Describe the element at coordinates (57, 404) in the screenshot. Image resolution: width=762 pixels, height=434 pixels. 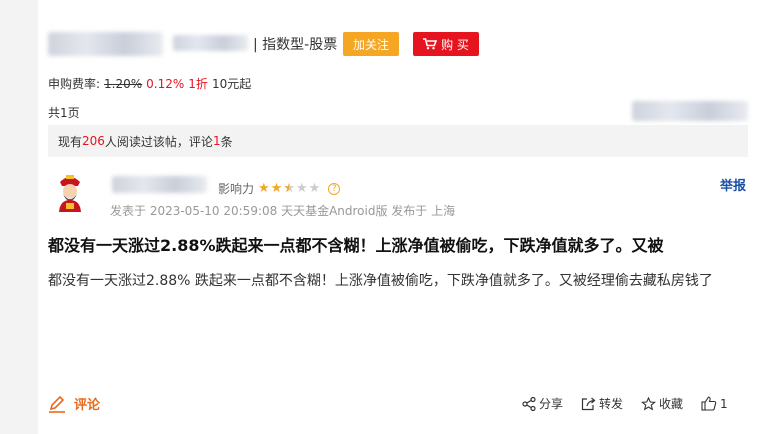
I see `pencil-icon` at that location.